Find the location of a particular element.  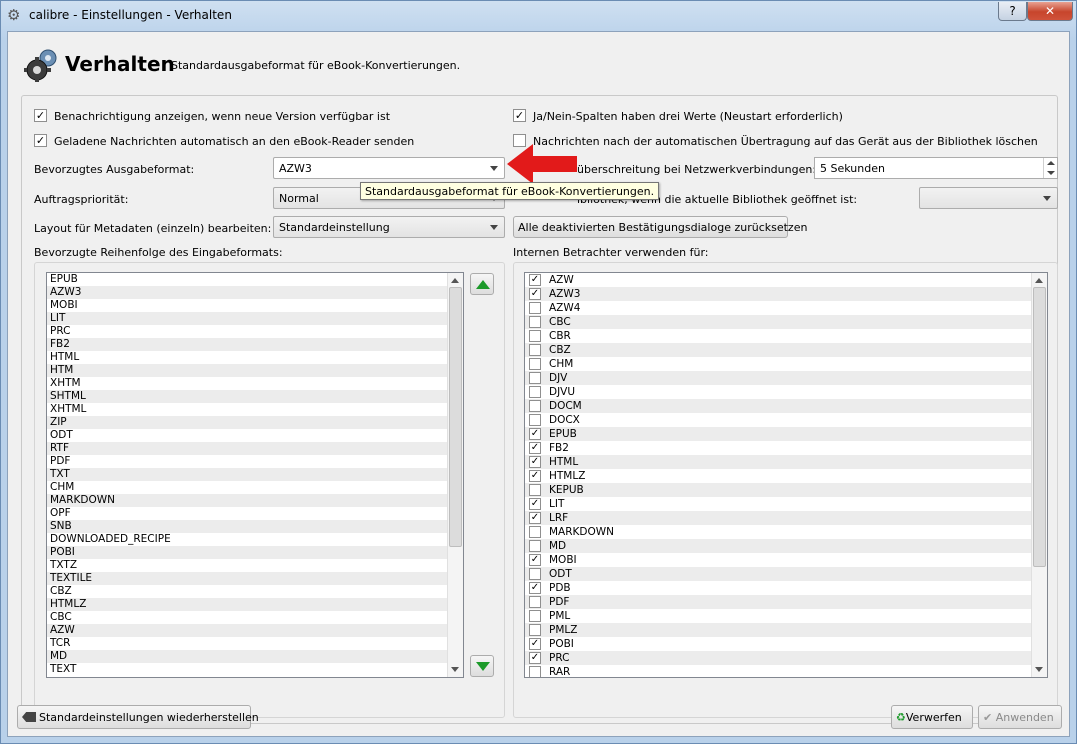

viewer-format-item: ✓ HTMLZ is located at coordinates (786, 476).